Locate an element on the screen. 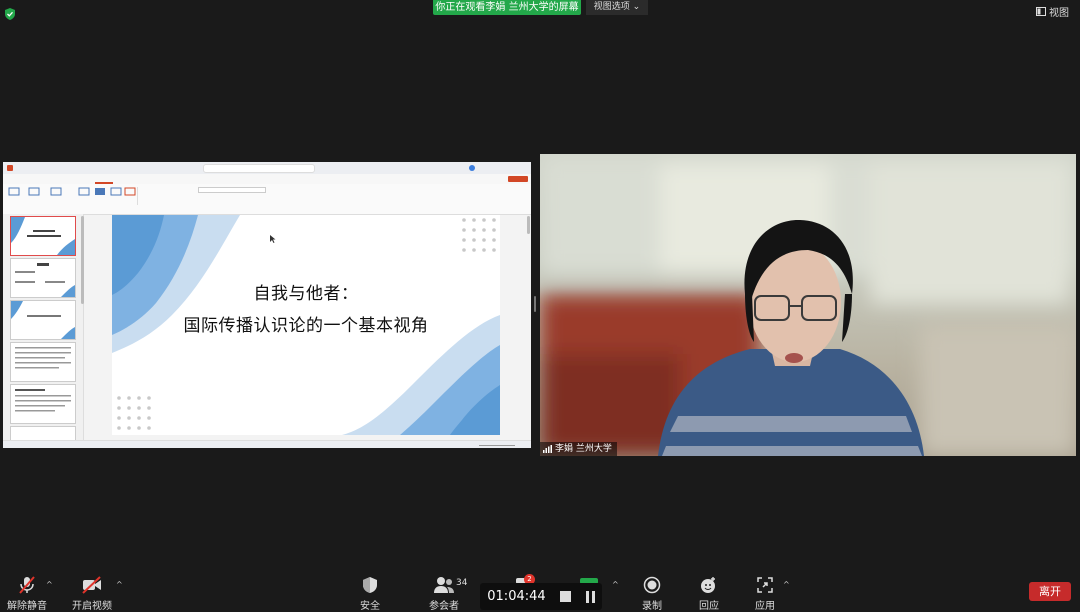 The width and height of the screenshot is (1080, 612). ppt-search-box is located at coordinates (259, 168).